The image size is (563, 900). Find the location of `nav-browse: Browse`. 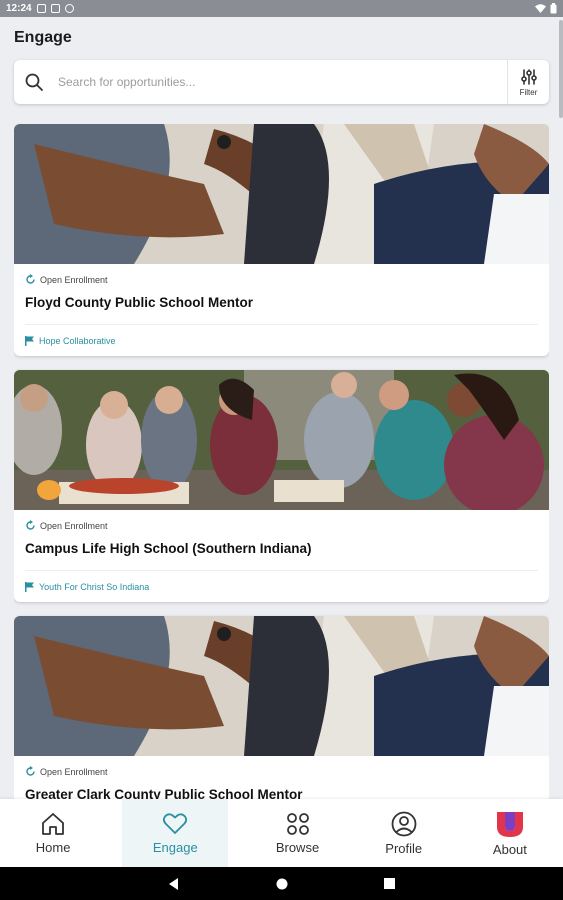

nav-browse: Browse is located at coordinates (297, 833).